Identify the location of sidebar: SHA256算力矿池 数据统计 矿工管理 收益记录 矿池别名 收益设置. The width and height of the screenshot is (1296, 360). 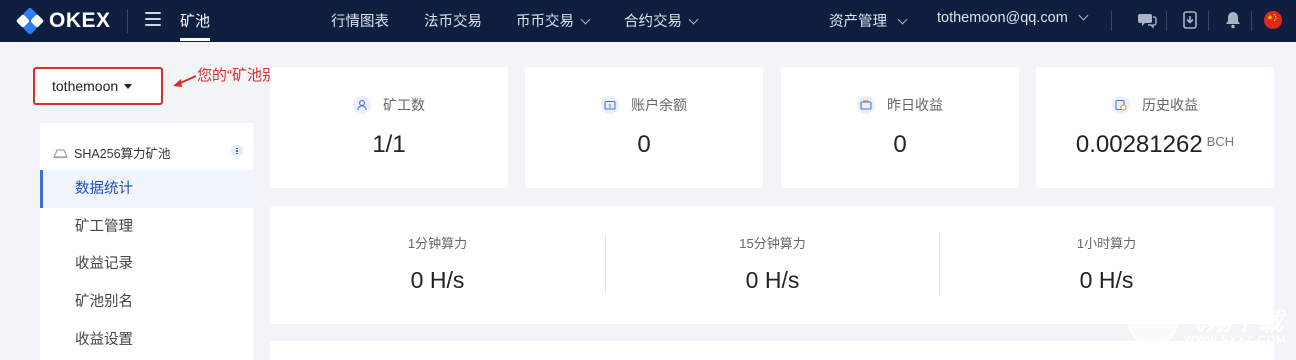
(146, 241).